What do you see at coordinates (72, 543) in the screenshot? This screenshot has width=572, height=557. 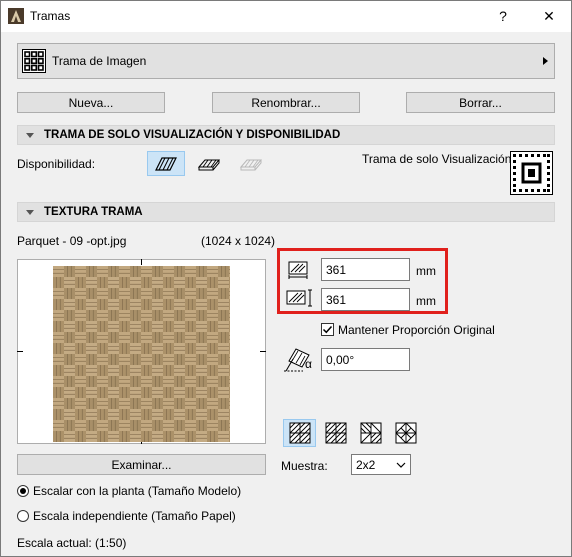 I see `current-scale-label: Escala actual: (1:50)` at bounding box center [72, 543].